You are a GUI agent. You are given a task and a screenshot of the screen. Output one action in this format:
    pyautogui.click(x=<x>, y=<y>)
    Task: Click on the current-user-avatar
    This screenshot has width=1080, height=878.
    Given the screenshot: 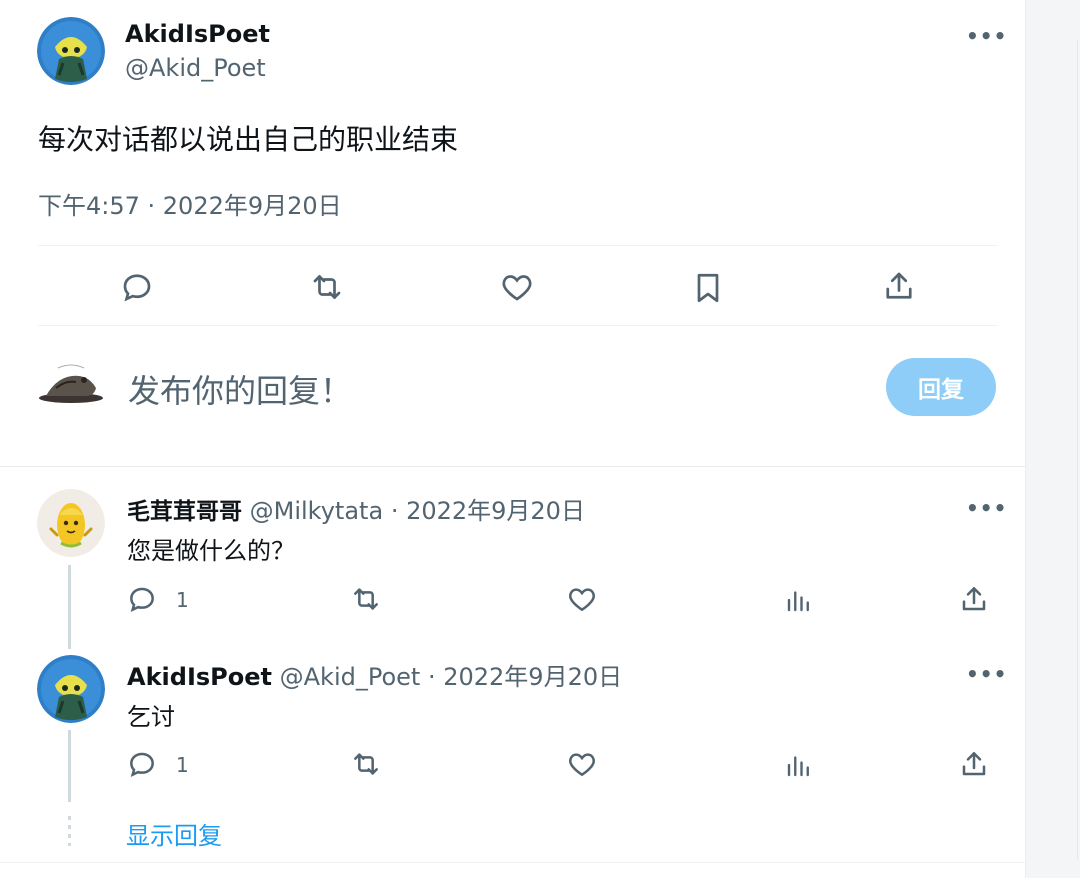 What is the action you would take?
    pyautogui.click(x=71, y=388)
    